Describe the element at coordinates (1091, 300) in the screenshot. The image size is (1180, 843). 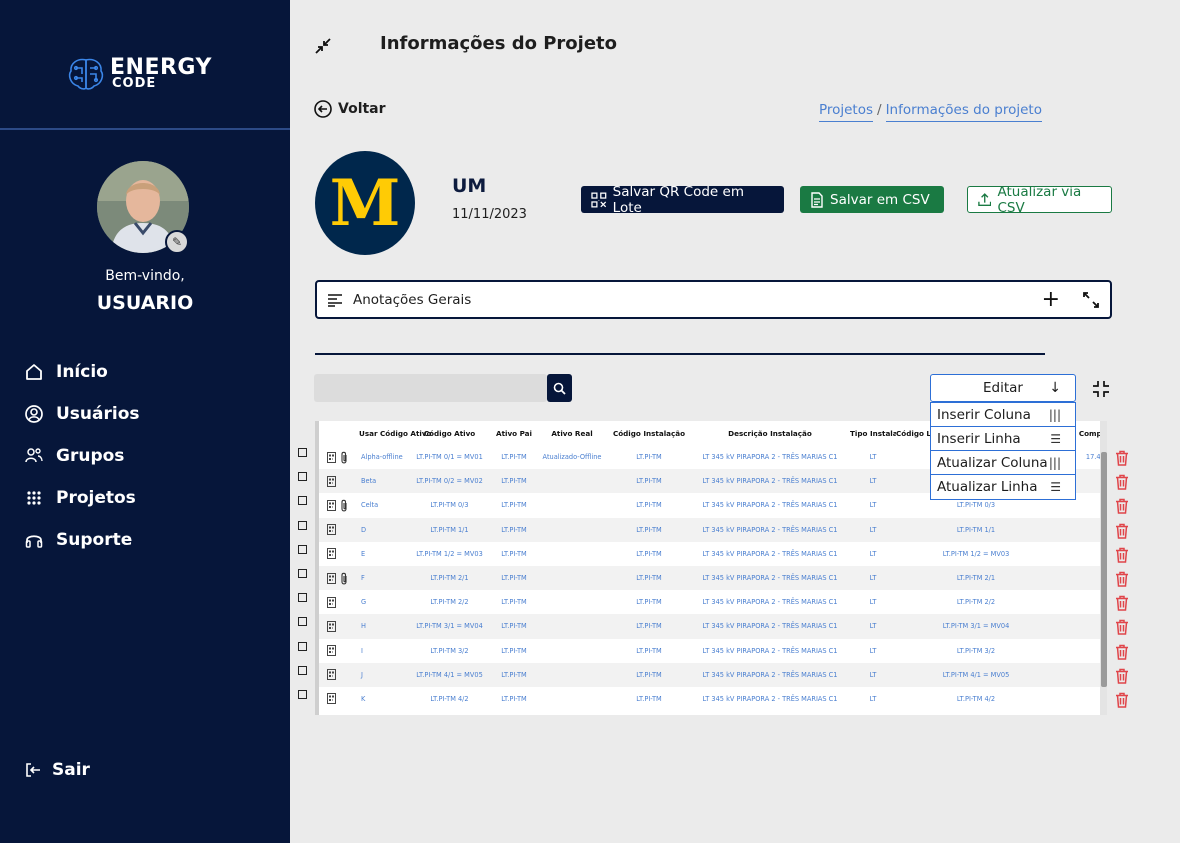
I see `expand-icon` at that location.